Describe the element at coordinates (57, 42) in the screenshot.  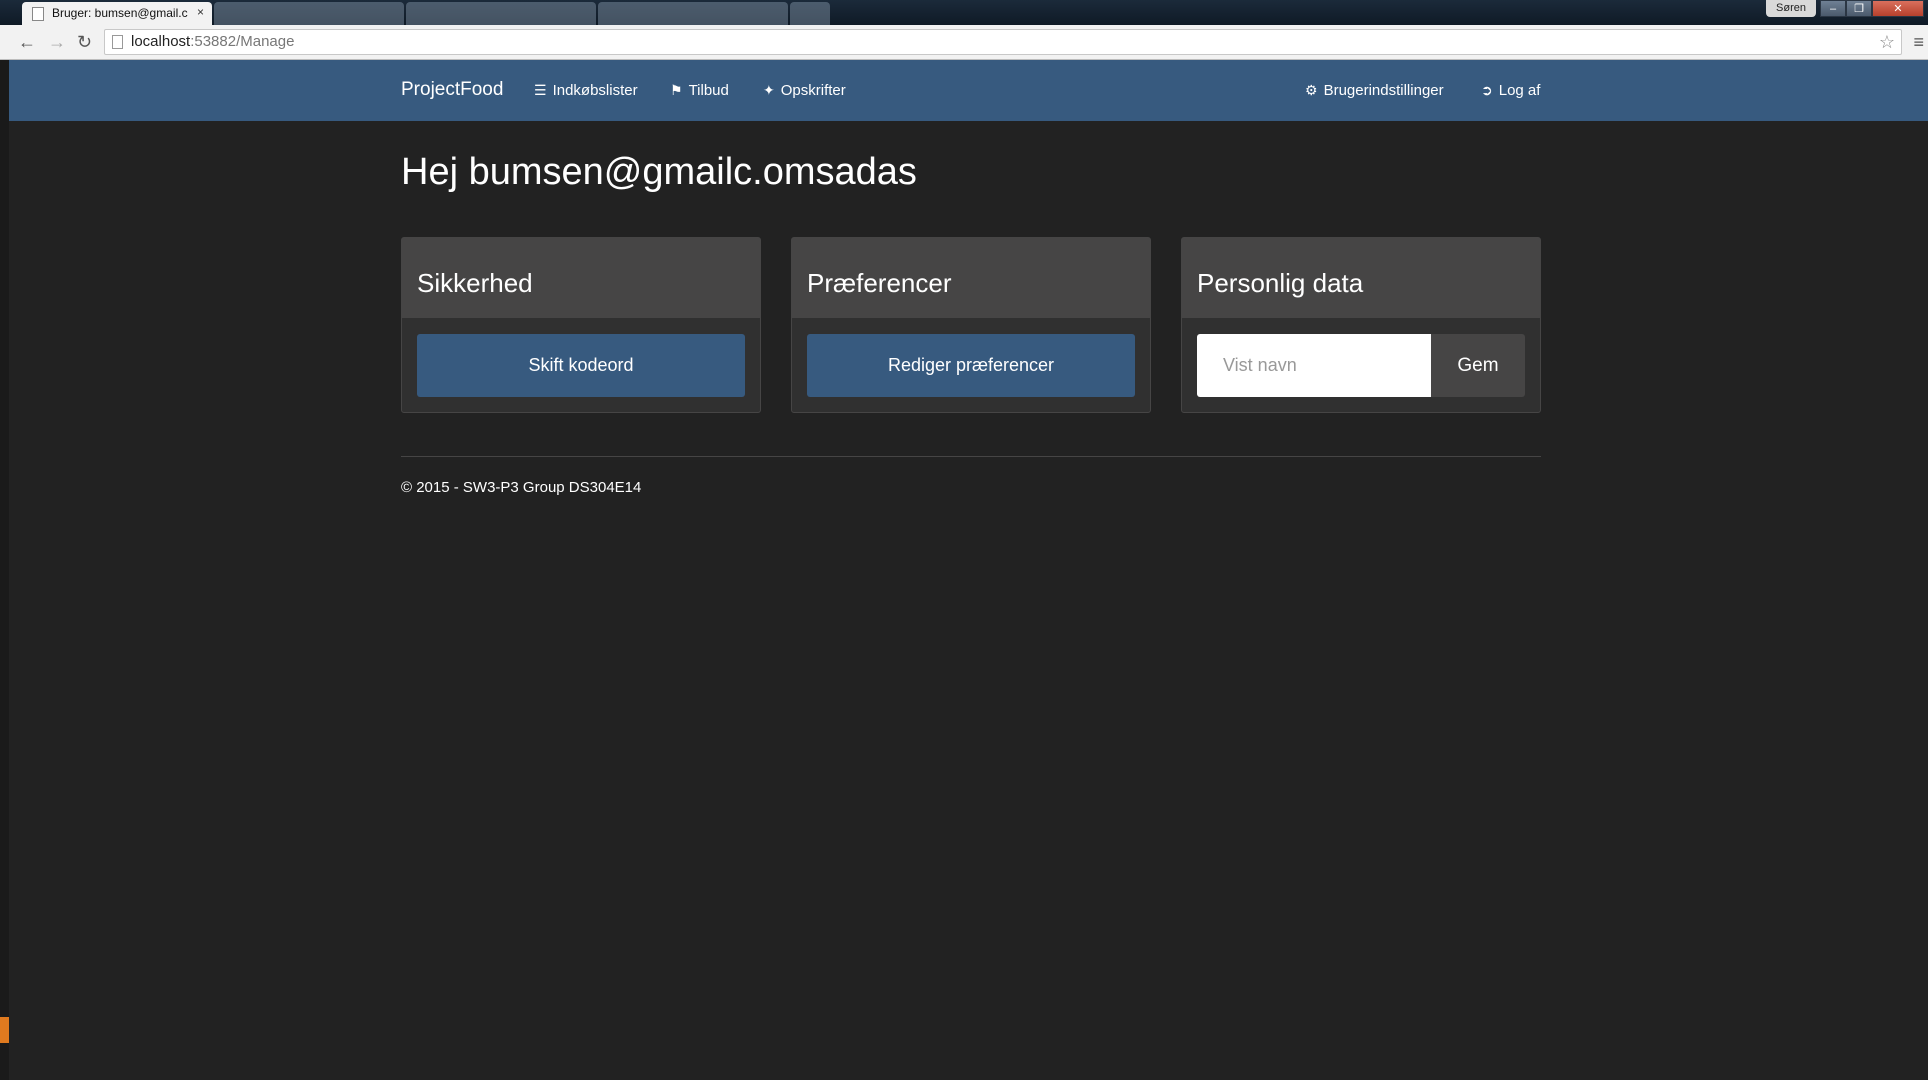
I see `forward-icon: →` at that location.